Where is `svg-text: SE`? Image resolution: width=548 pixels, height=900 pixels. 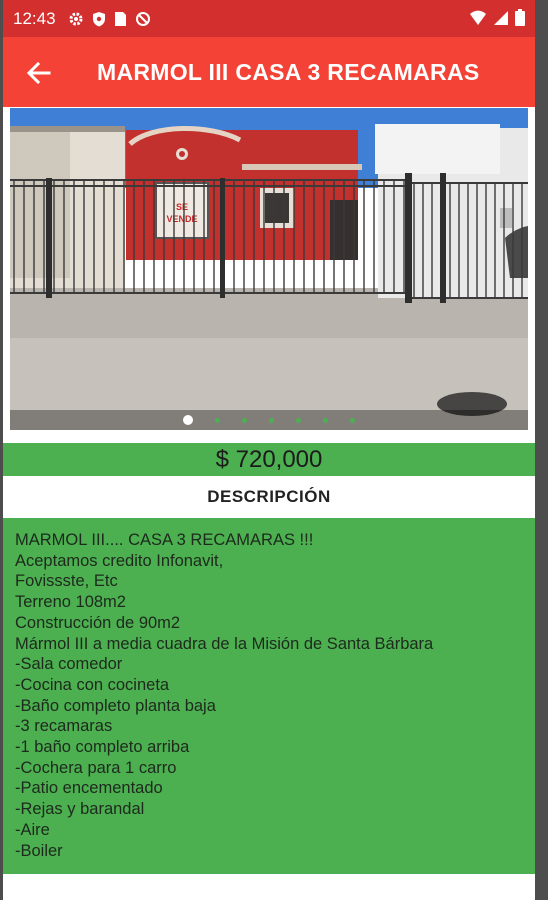
svg-text: SE is located at coordinates (182, 207).